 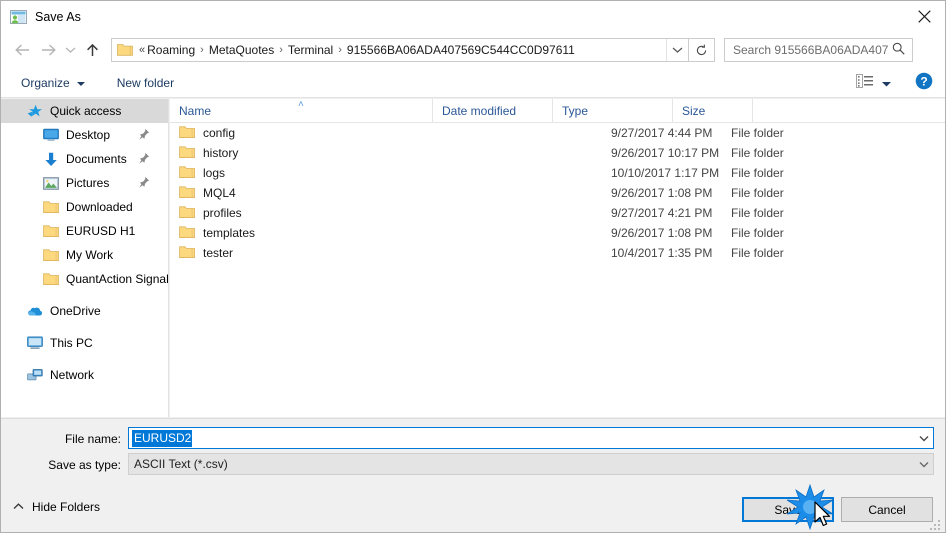 What do you see at coordinates (84, 311) in the screenshot?
I see `sidebar-item-onedrive: OneDrive` at bounding box center [84, 311].